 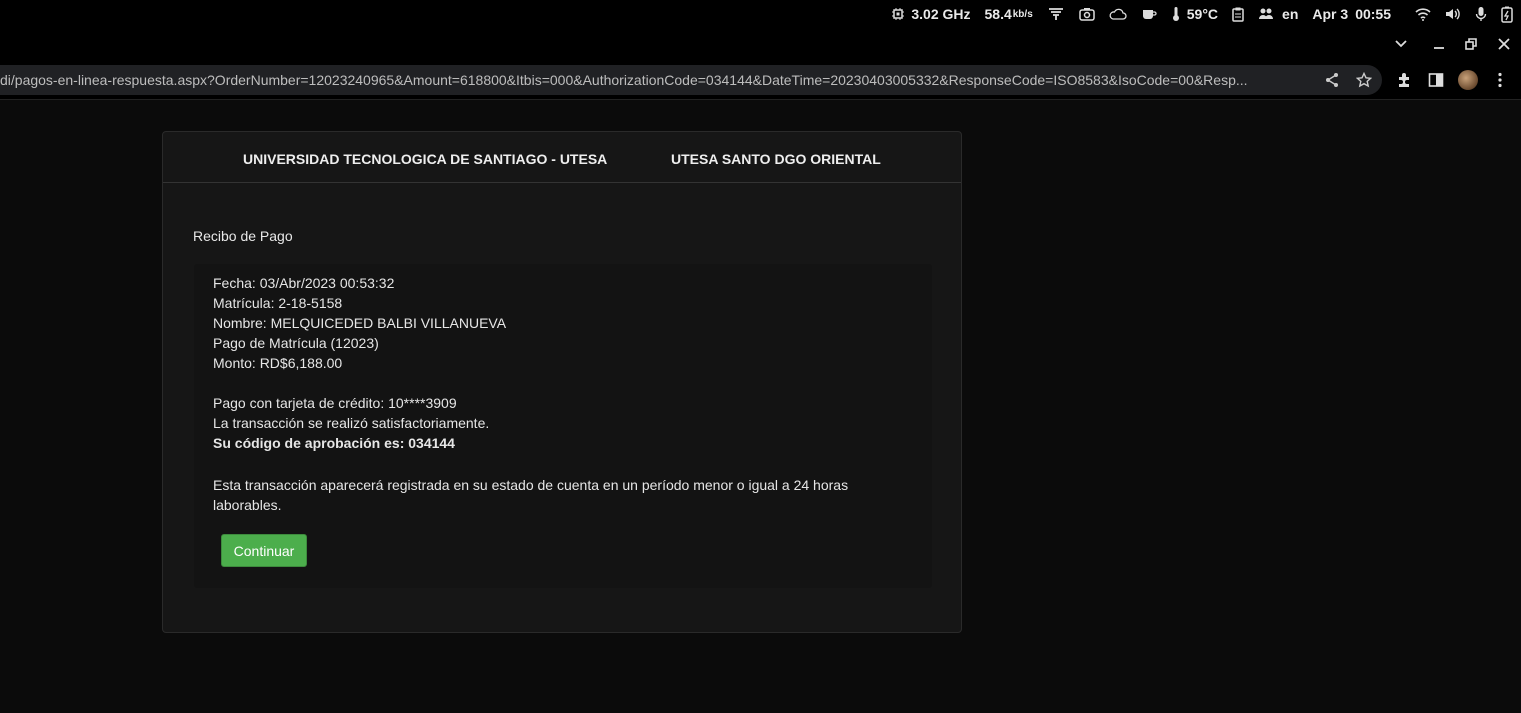 What do you see at coordinates (1507, 14) in the screenshot?
I see `battery-icon` at bounding box center [1507, 14].